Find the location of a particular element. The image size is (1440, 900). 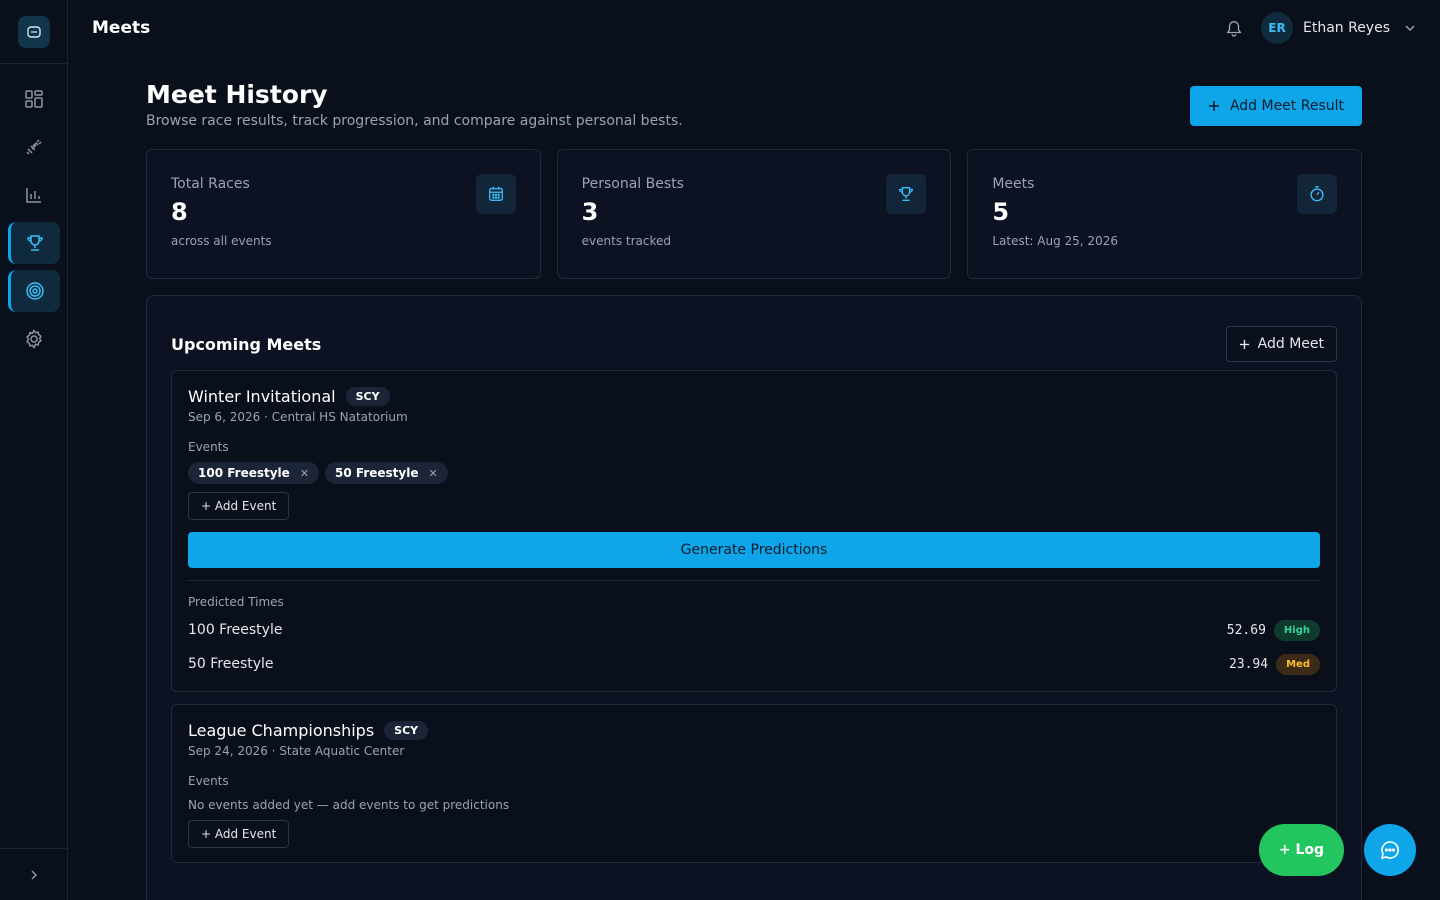

add-meet-button: Add Meet is located at coordinates (1281, 344).